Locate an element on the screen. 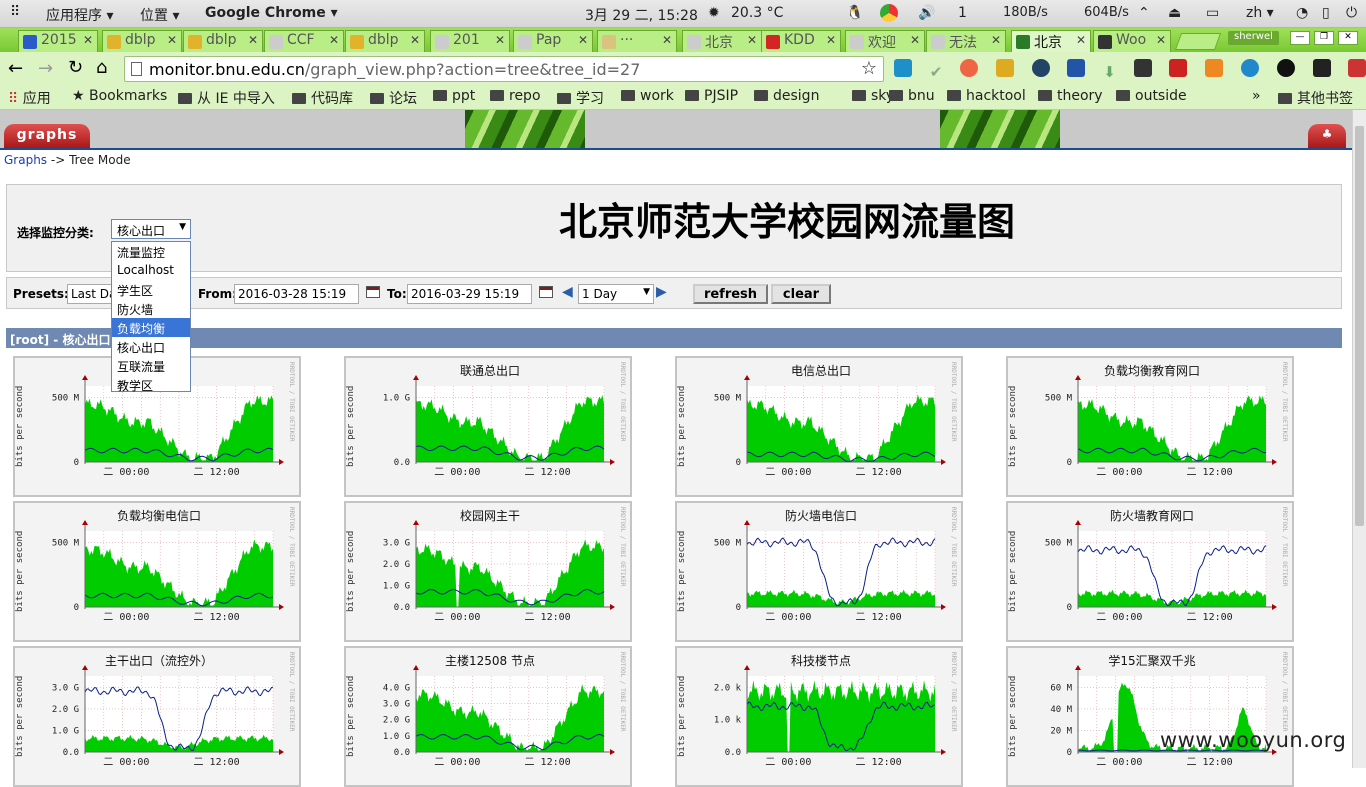  minimize-button: — is located at coordinates (1300, 38).